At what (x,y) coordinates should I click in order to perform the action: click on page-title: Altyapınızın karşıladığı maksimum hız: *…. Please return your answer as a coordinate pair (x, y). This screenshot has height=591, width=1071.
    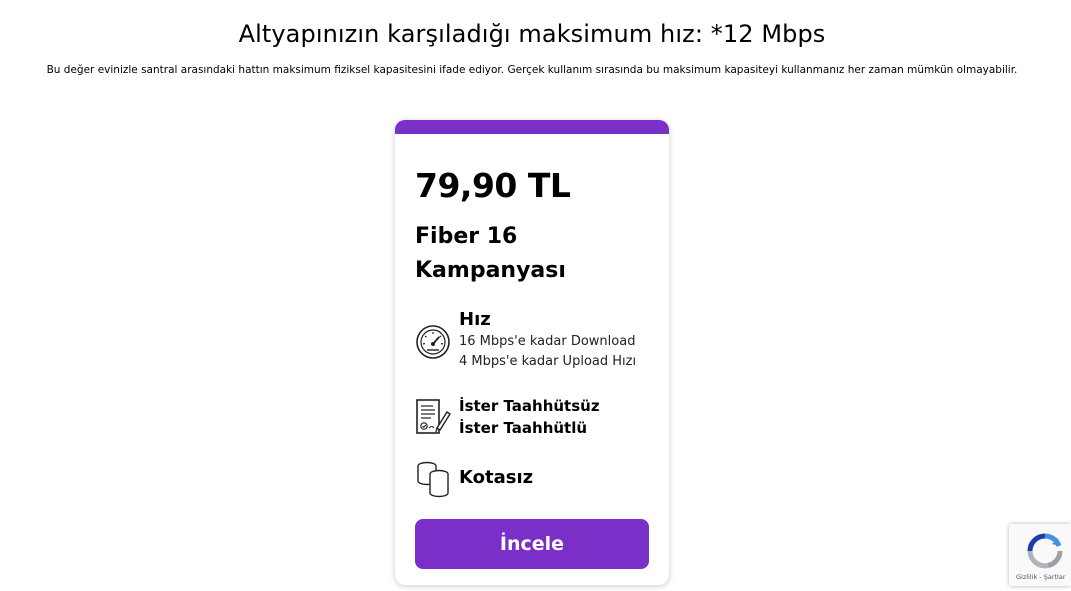
    Looking at the image, I should click on (532, 34).